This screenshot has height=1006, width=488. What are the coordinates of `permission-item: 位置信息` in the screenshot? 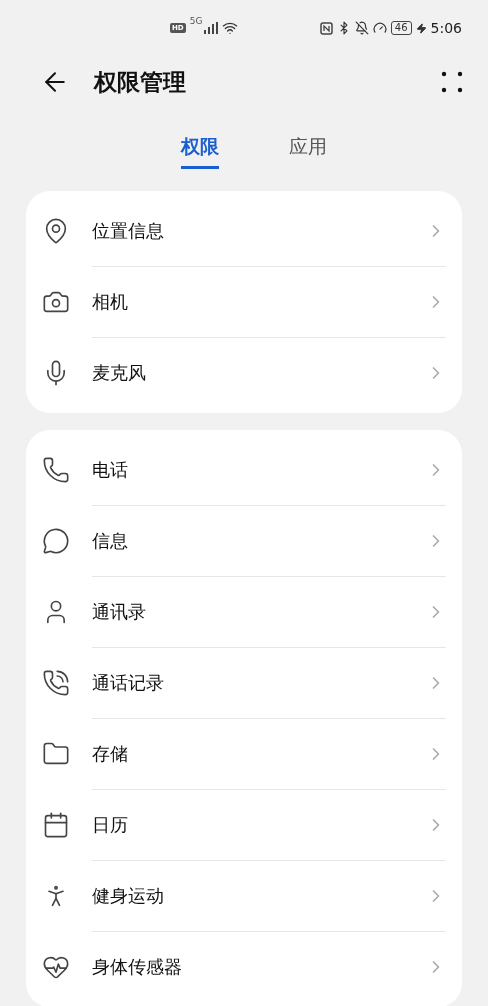 It's located at (259, 230).